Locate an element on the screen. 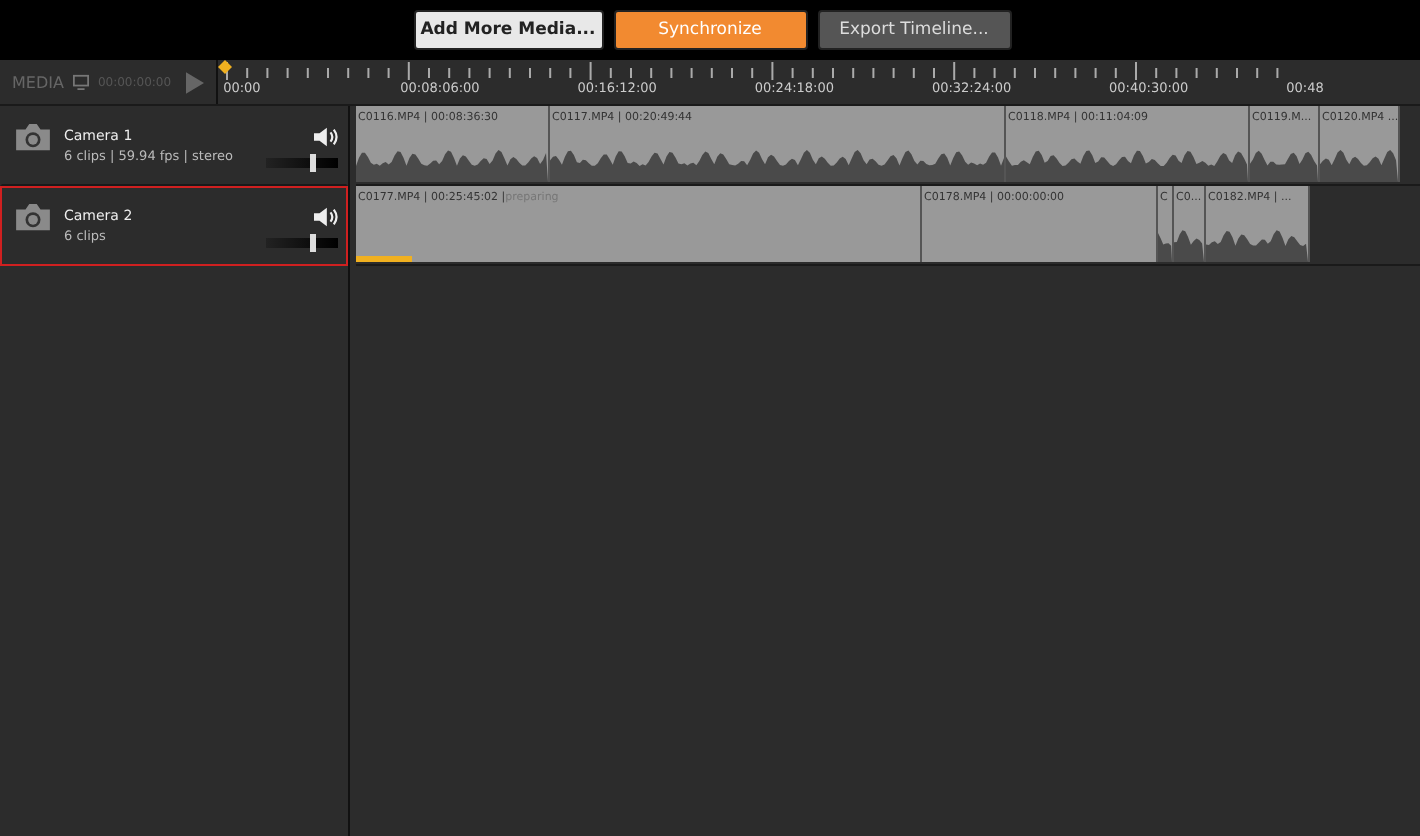 This screenshot has height=836, width=1420. media-label: MEDIA is located at coordinates (38, 82).